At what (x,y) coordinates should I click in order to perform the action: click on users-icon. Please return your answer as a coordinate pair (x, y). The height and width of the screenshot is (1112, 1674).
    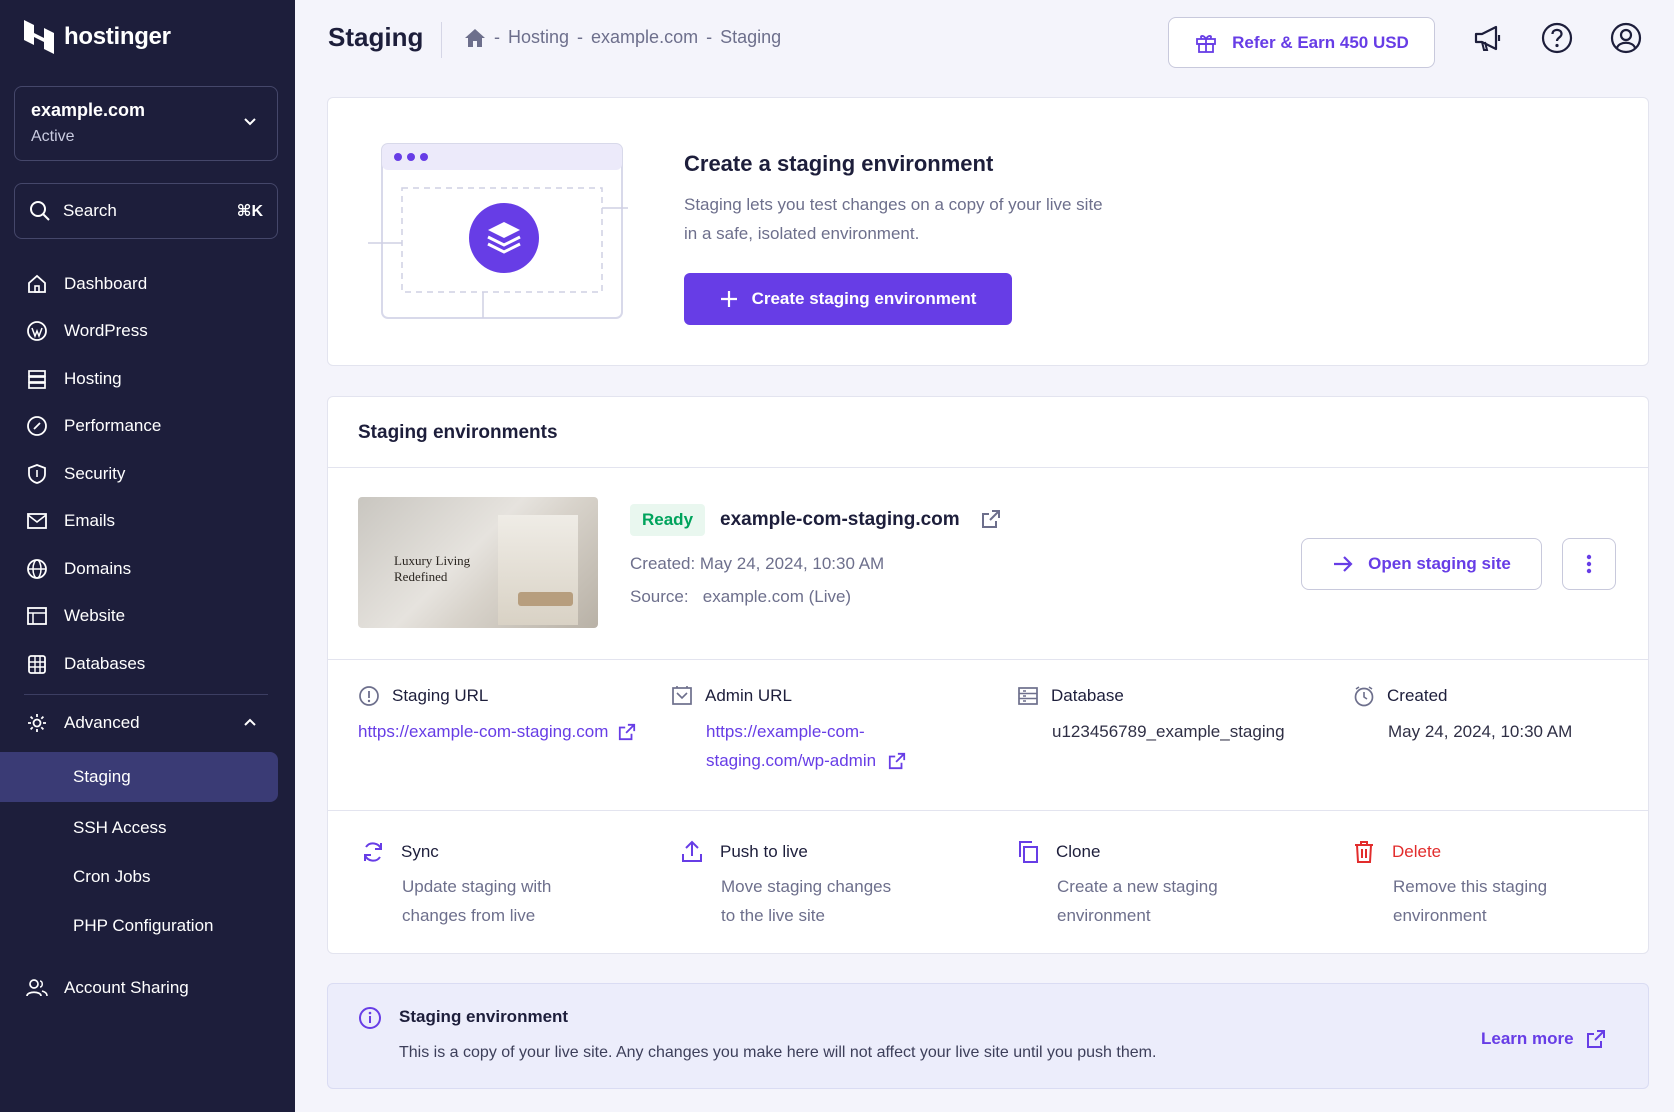
    Looking at the image, I should click on (37, 988).